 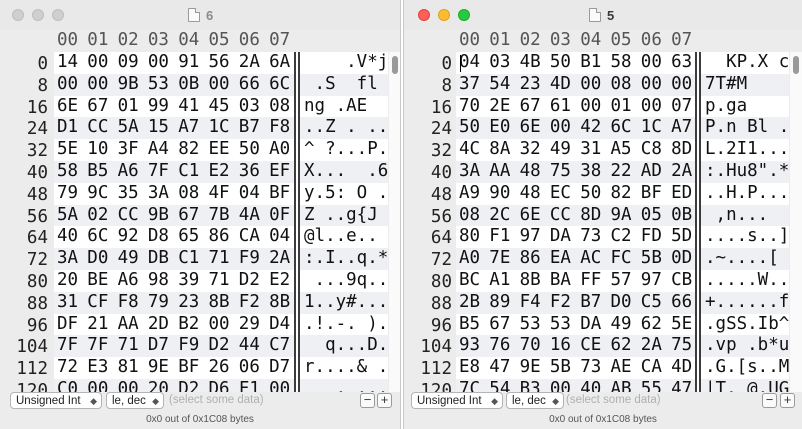 I want to click on hex-byte: 04, so click(x=469, y=63).